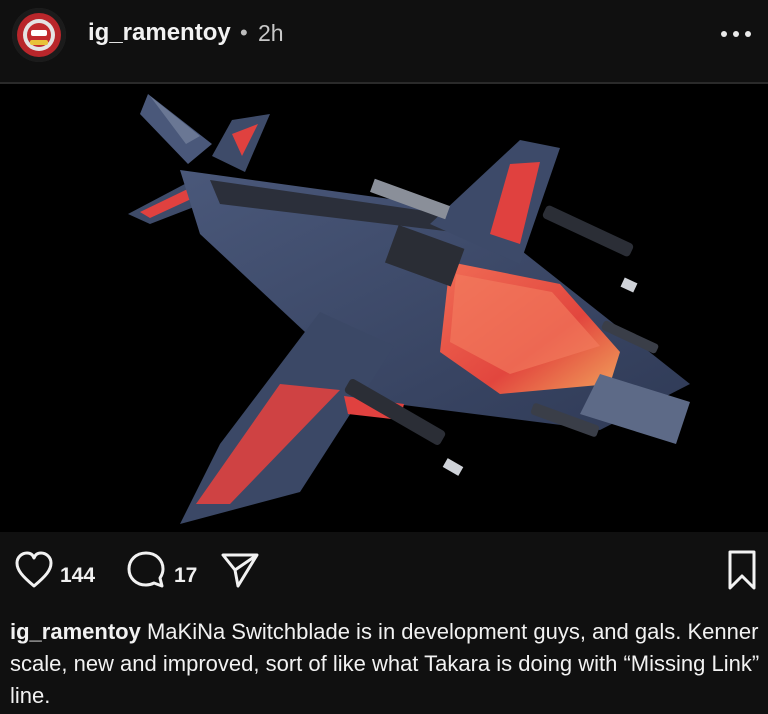 This screenshot has width=768, height=714. What do you see at coordinates (75, 631) in the screenshot?
I see `caption-username: ig_ramentoy` at bounding box center [75, 631].